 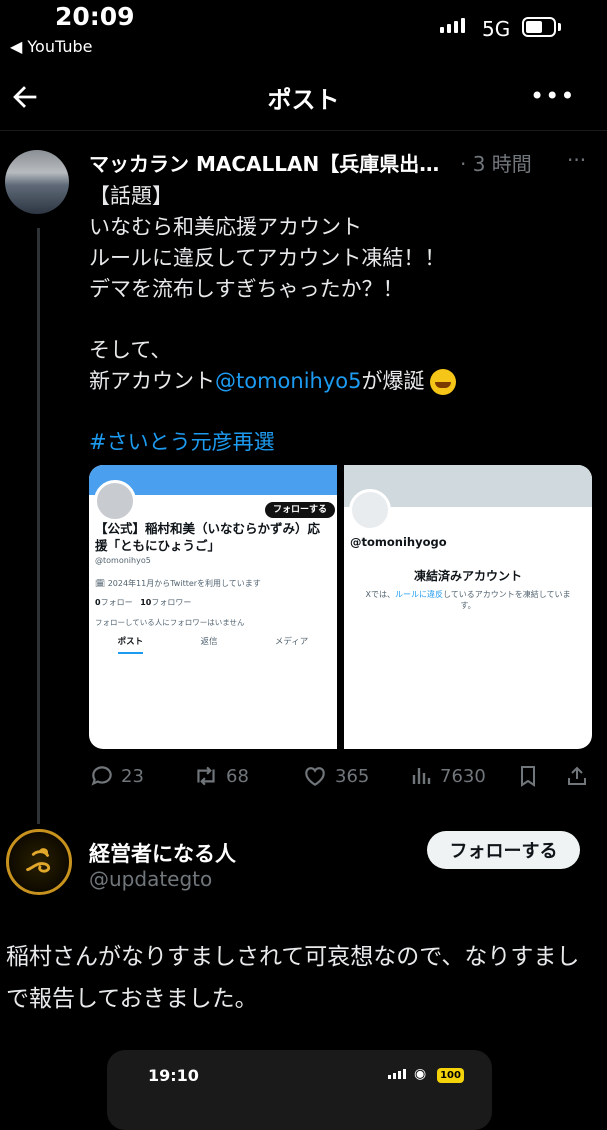 What do you see at coordinates (418, 594) in the screenshot?
I see `rules-link: ルールに違反` at bounding box center [418, 594].